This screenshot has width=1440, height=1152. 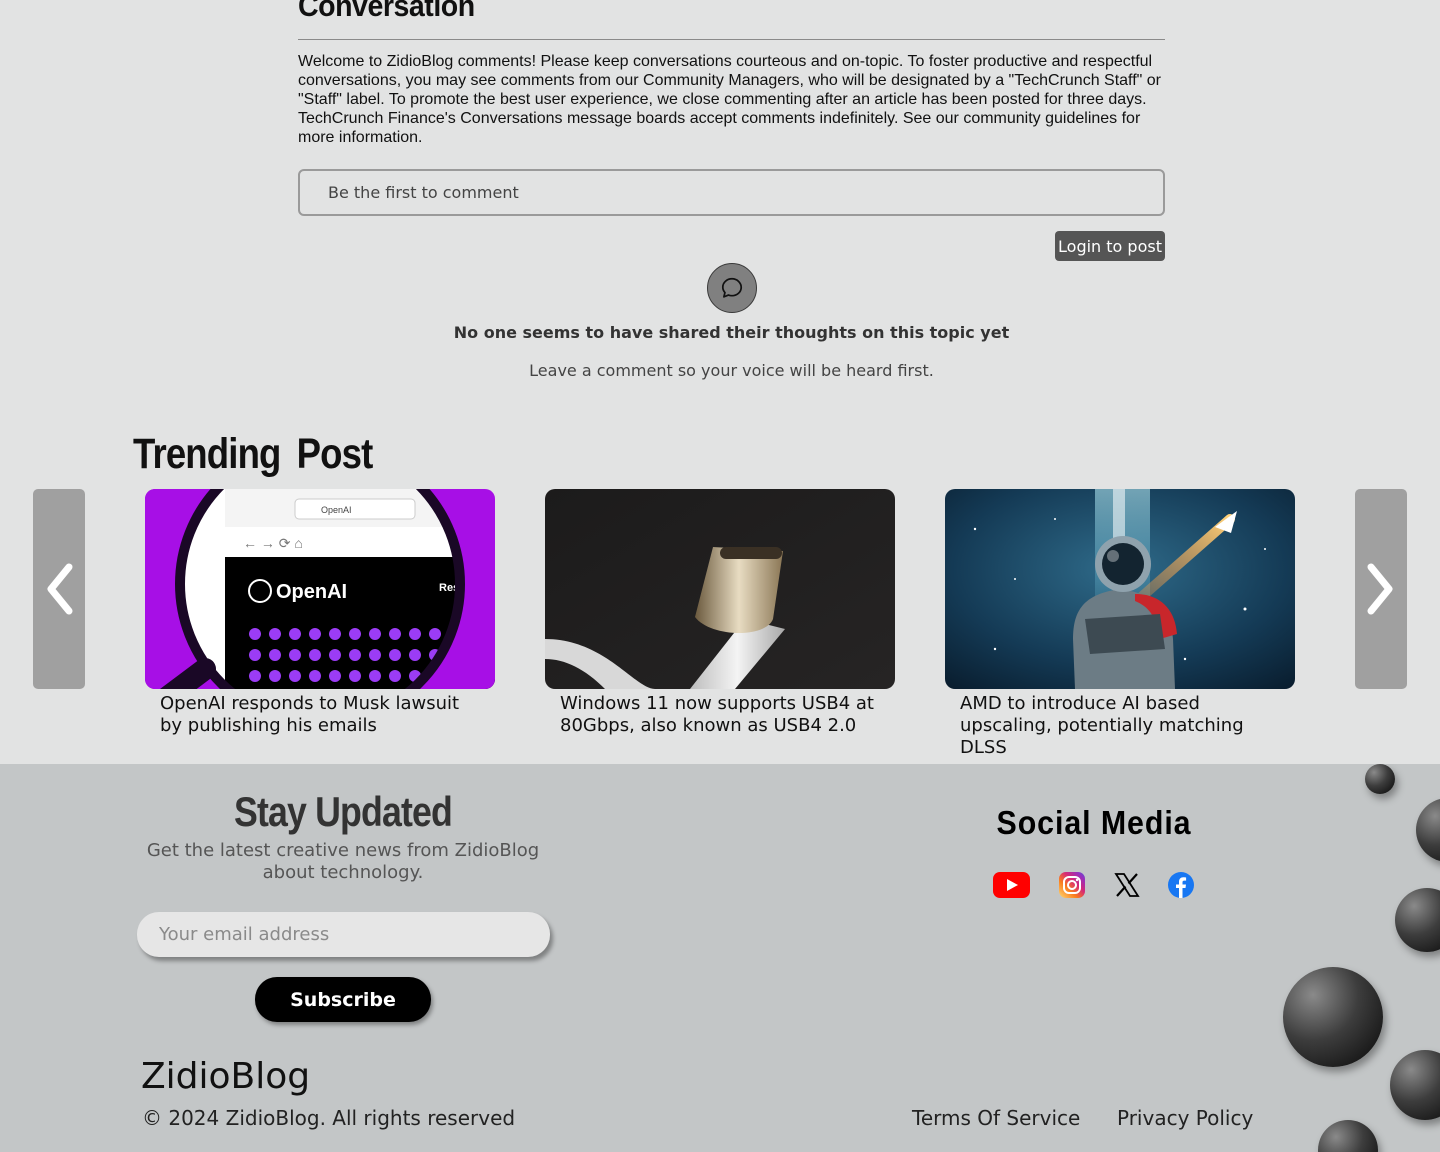 I want to click on social-media-title: Social Media, so click(x=1094, y=822).